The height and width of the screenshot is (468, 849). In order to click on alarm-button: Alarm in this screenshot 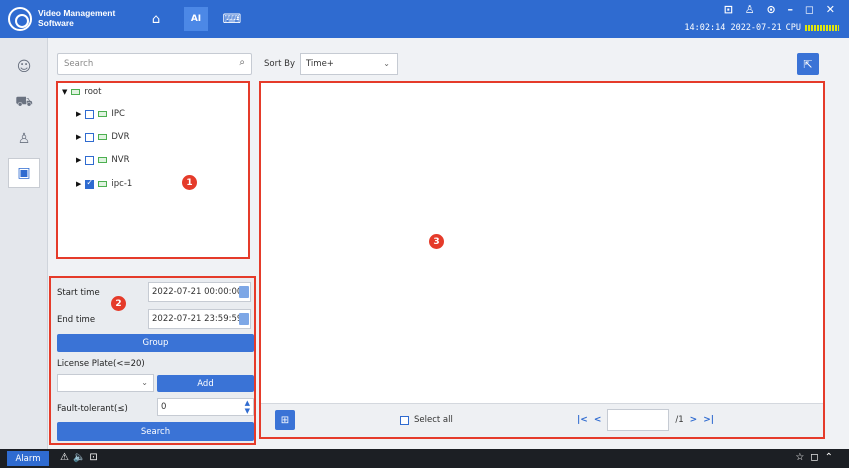, I will do `click(28, 458)`.